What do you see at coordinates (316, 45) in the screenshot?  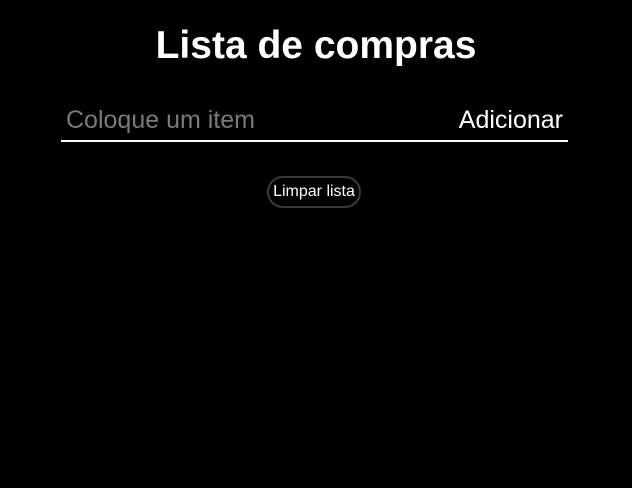 I see `page-title: Lista de compras` at bounding box center [316, 45].